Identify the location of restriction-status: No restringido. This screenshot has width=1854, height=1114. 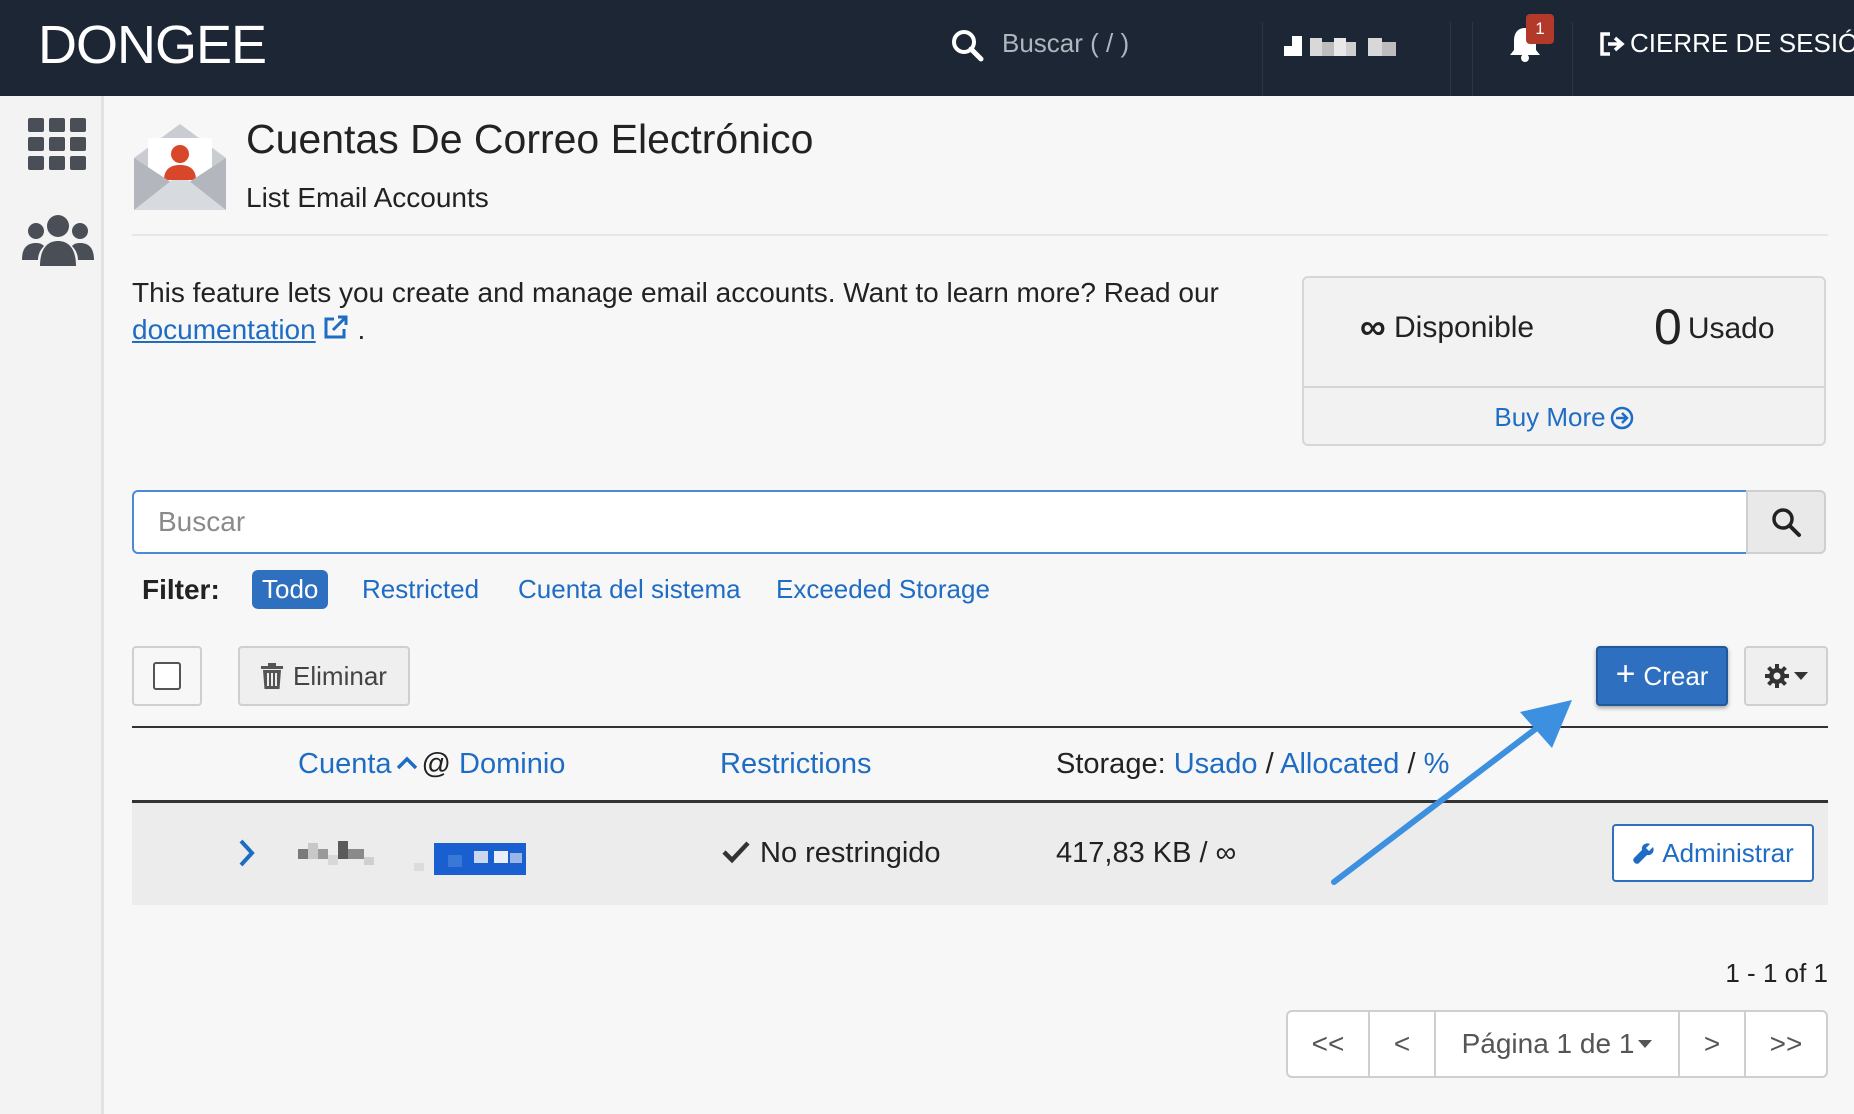
(831, 853).